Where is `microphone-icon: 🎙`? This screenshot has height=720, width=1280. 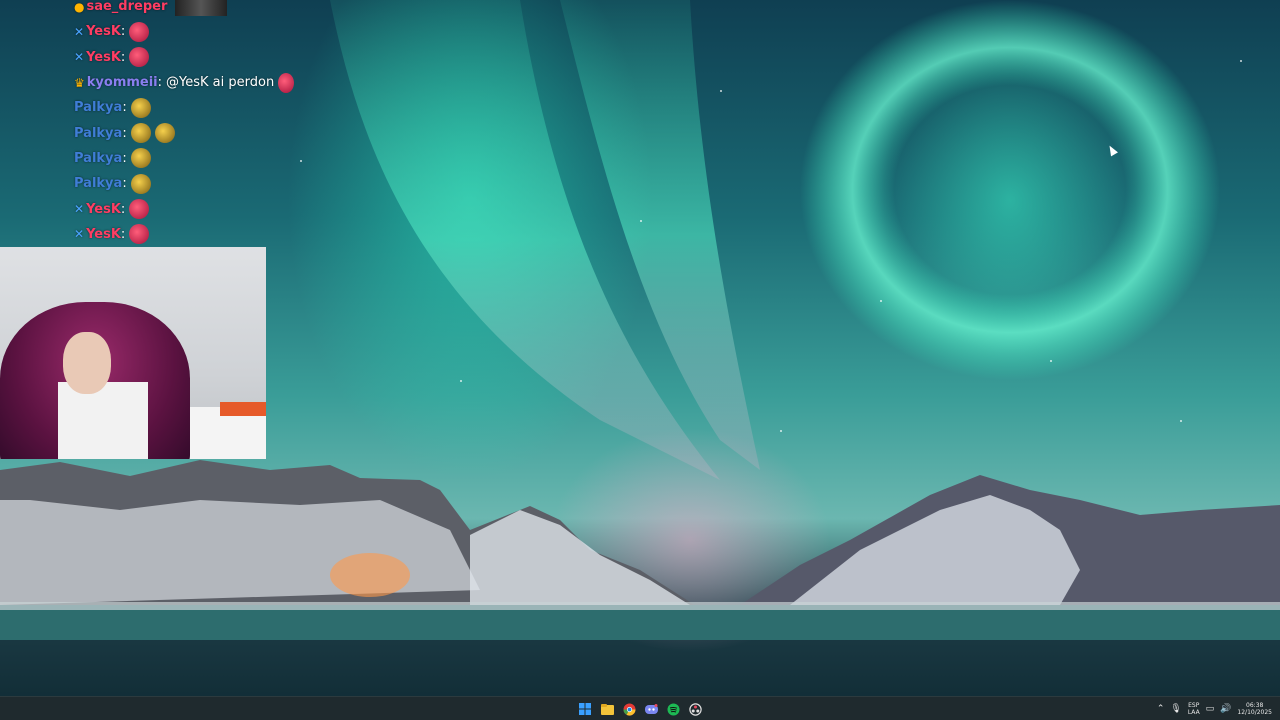
microphone-icon: 🎙 is located at coordinates (1175, 709).